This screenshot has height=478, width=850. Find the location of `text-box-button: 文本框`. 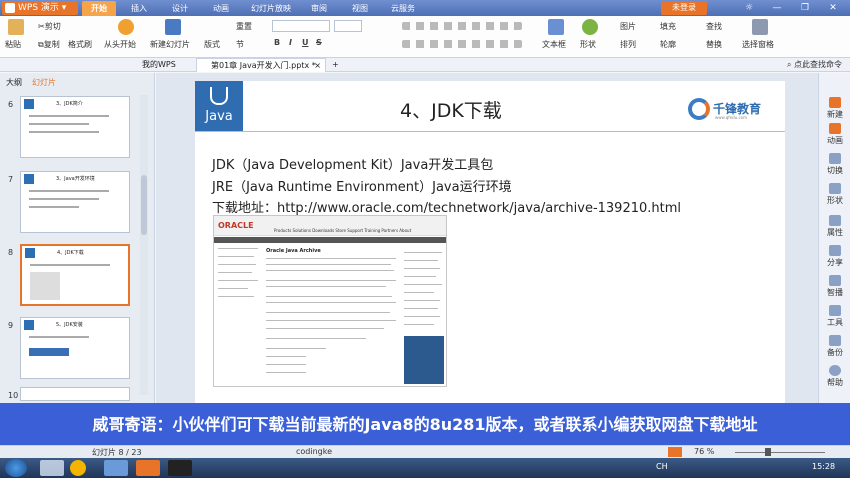

text-box-button: 文本框 is located at coordinates (554, 44).